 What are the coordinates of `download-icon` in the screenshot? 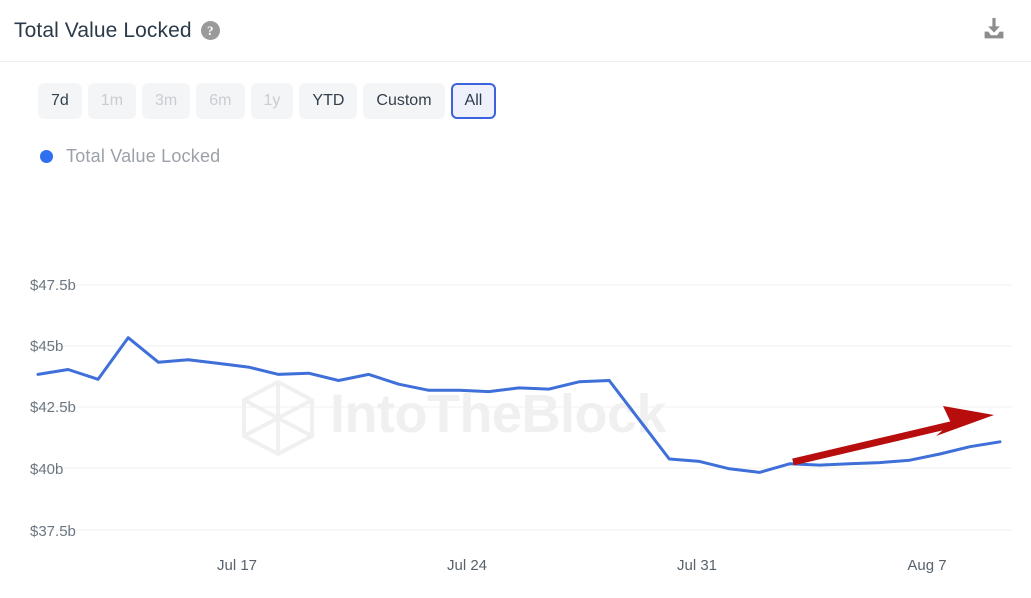 It's located at (994, 30).